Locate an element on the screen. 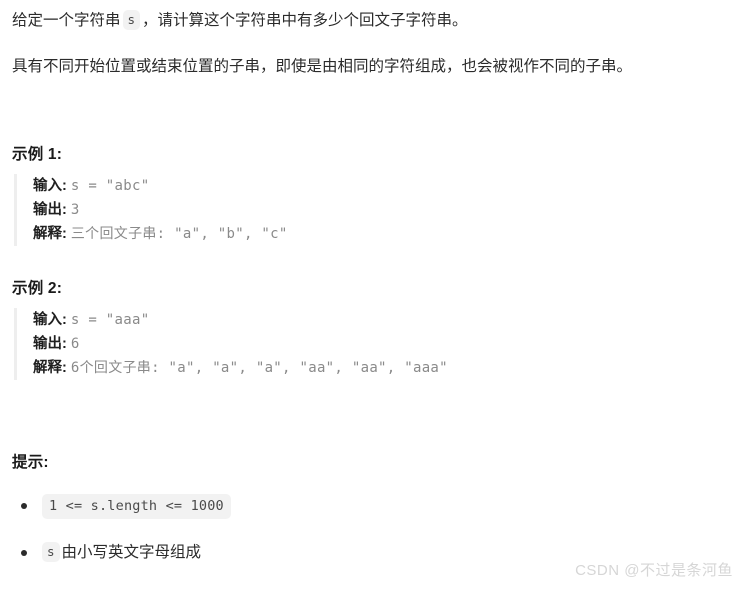  example-1-explanation-row: 解释: 三个回文子串: "a", "b", "c" is located at coordinates (384, 234).